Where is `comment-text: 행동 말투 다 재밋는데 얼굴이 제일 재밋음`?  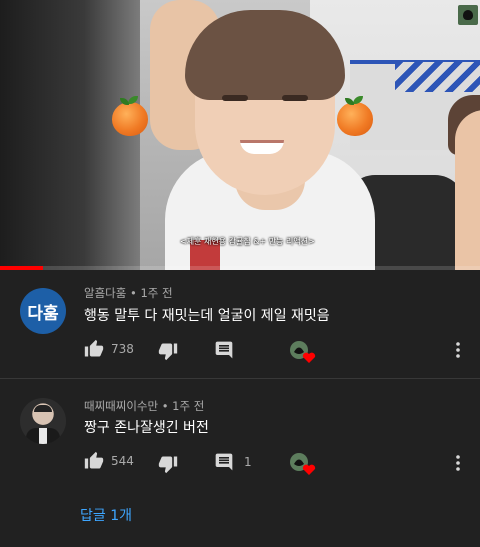 comment-text: 행동 말투 다 재밋는데 얼굴이 제일 재밋음 is located at coordinates (207, 316).